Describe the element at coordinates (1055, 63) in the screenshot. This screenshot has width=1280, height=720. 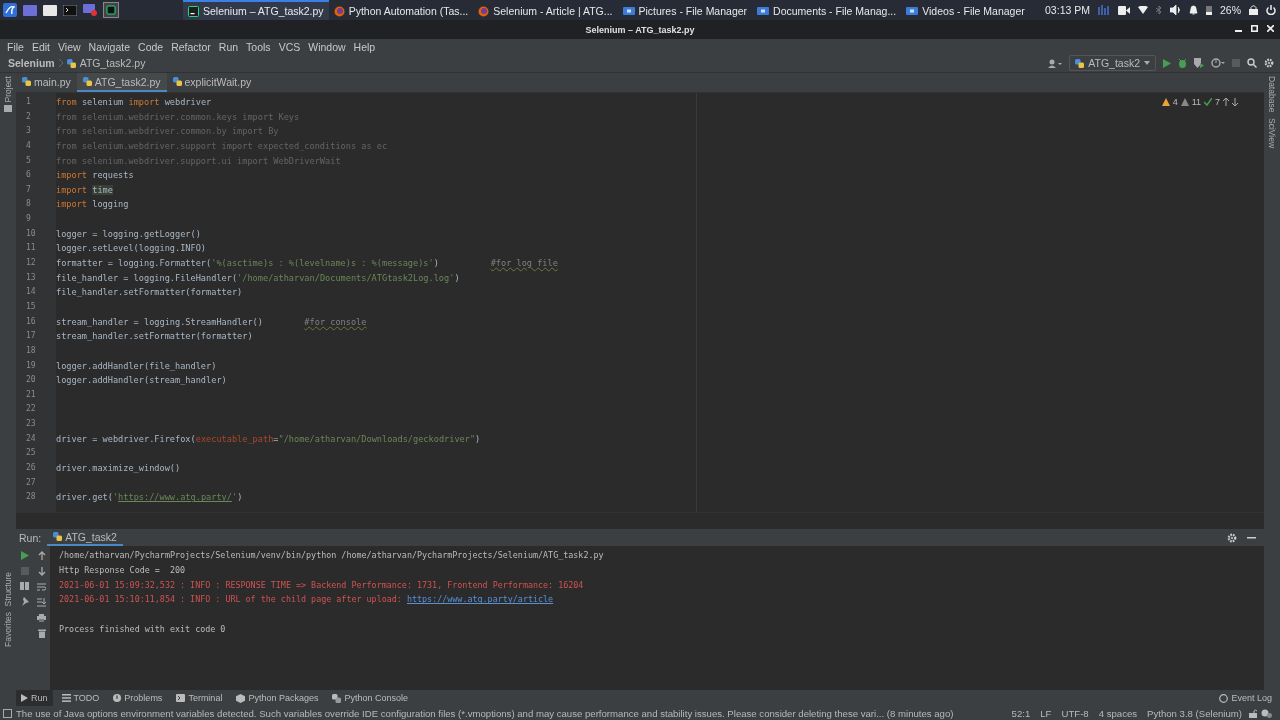
I see `user-icon` at that location.